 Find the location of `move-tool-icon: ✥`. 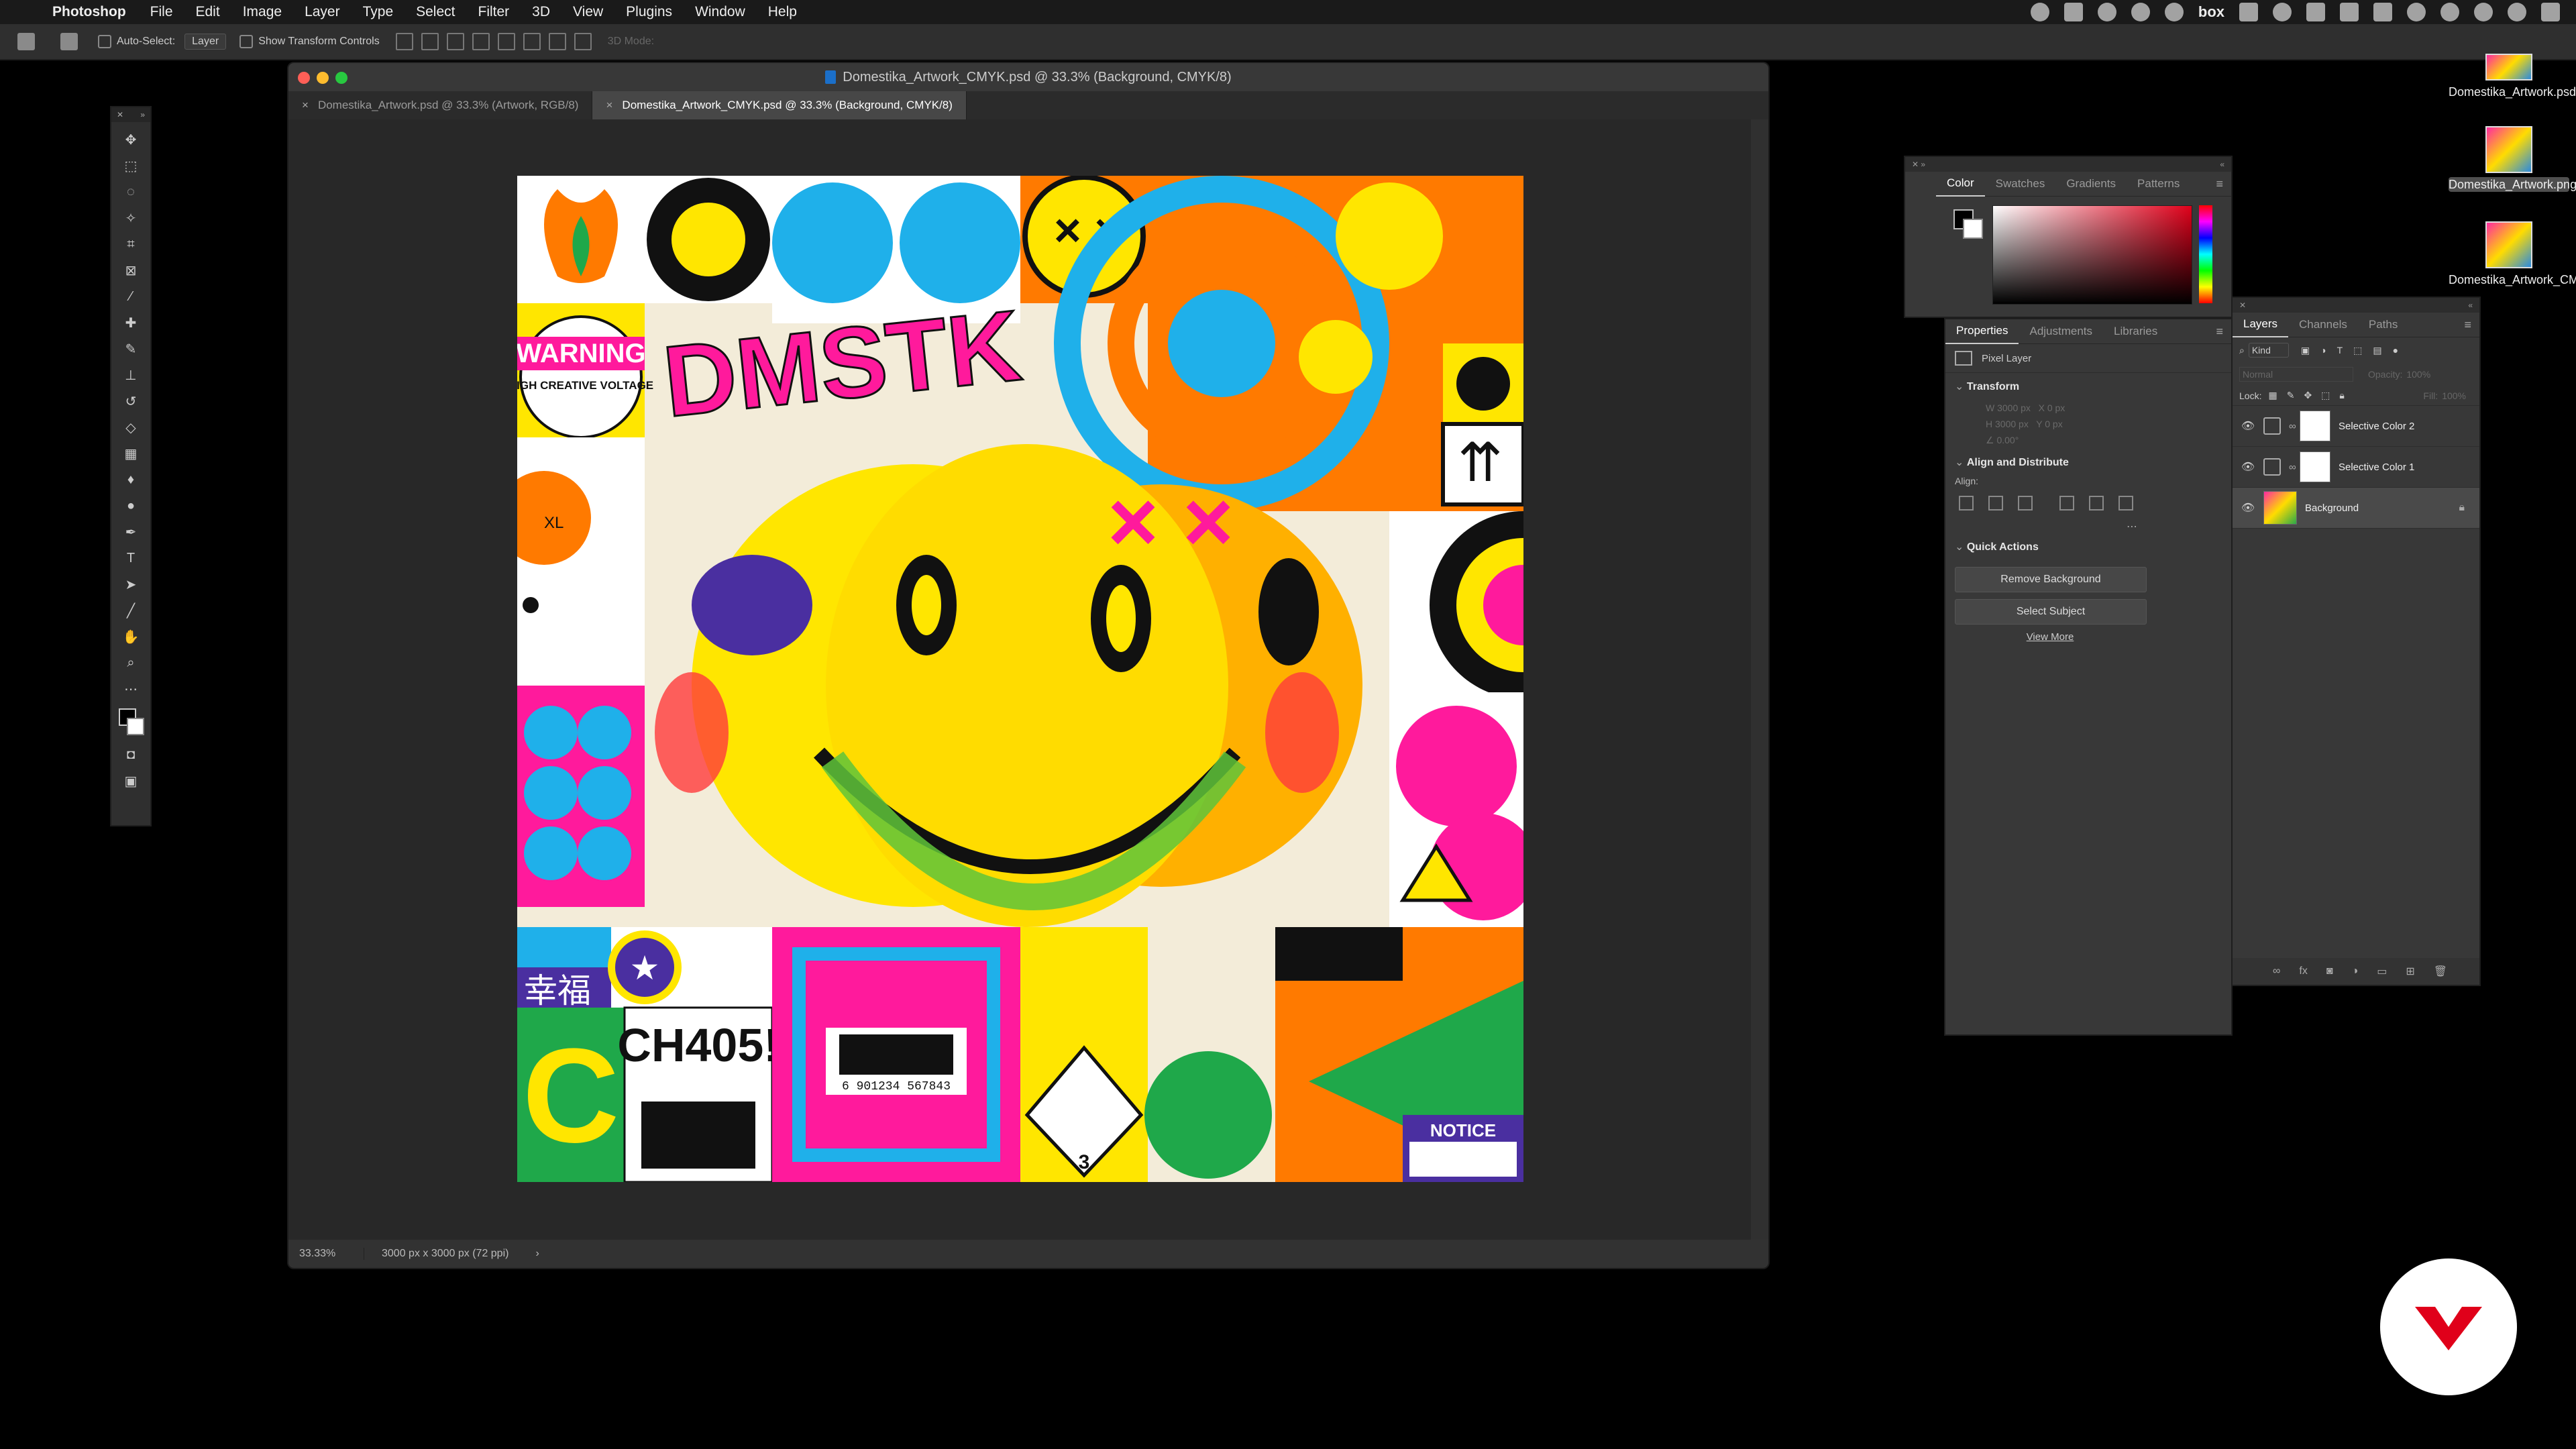

move-tool-icon: ✥ is located at coordinates (131, 139).